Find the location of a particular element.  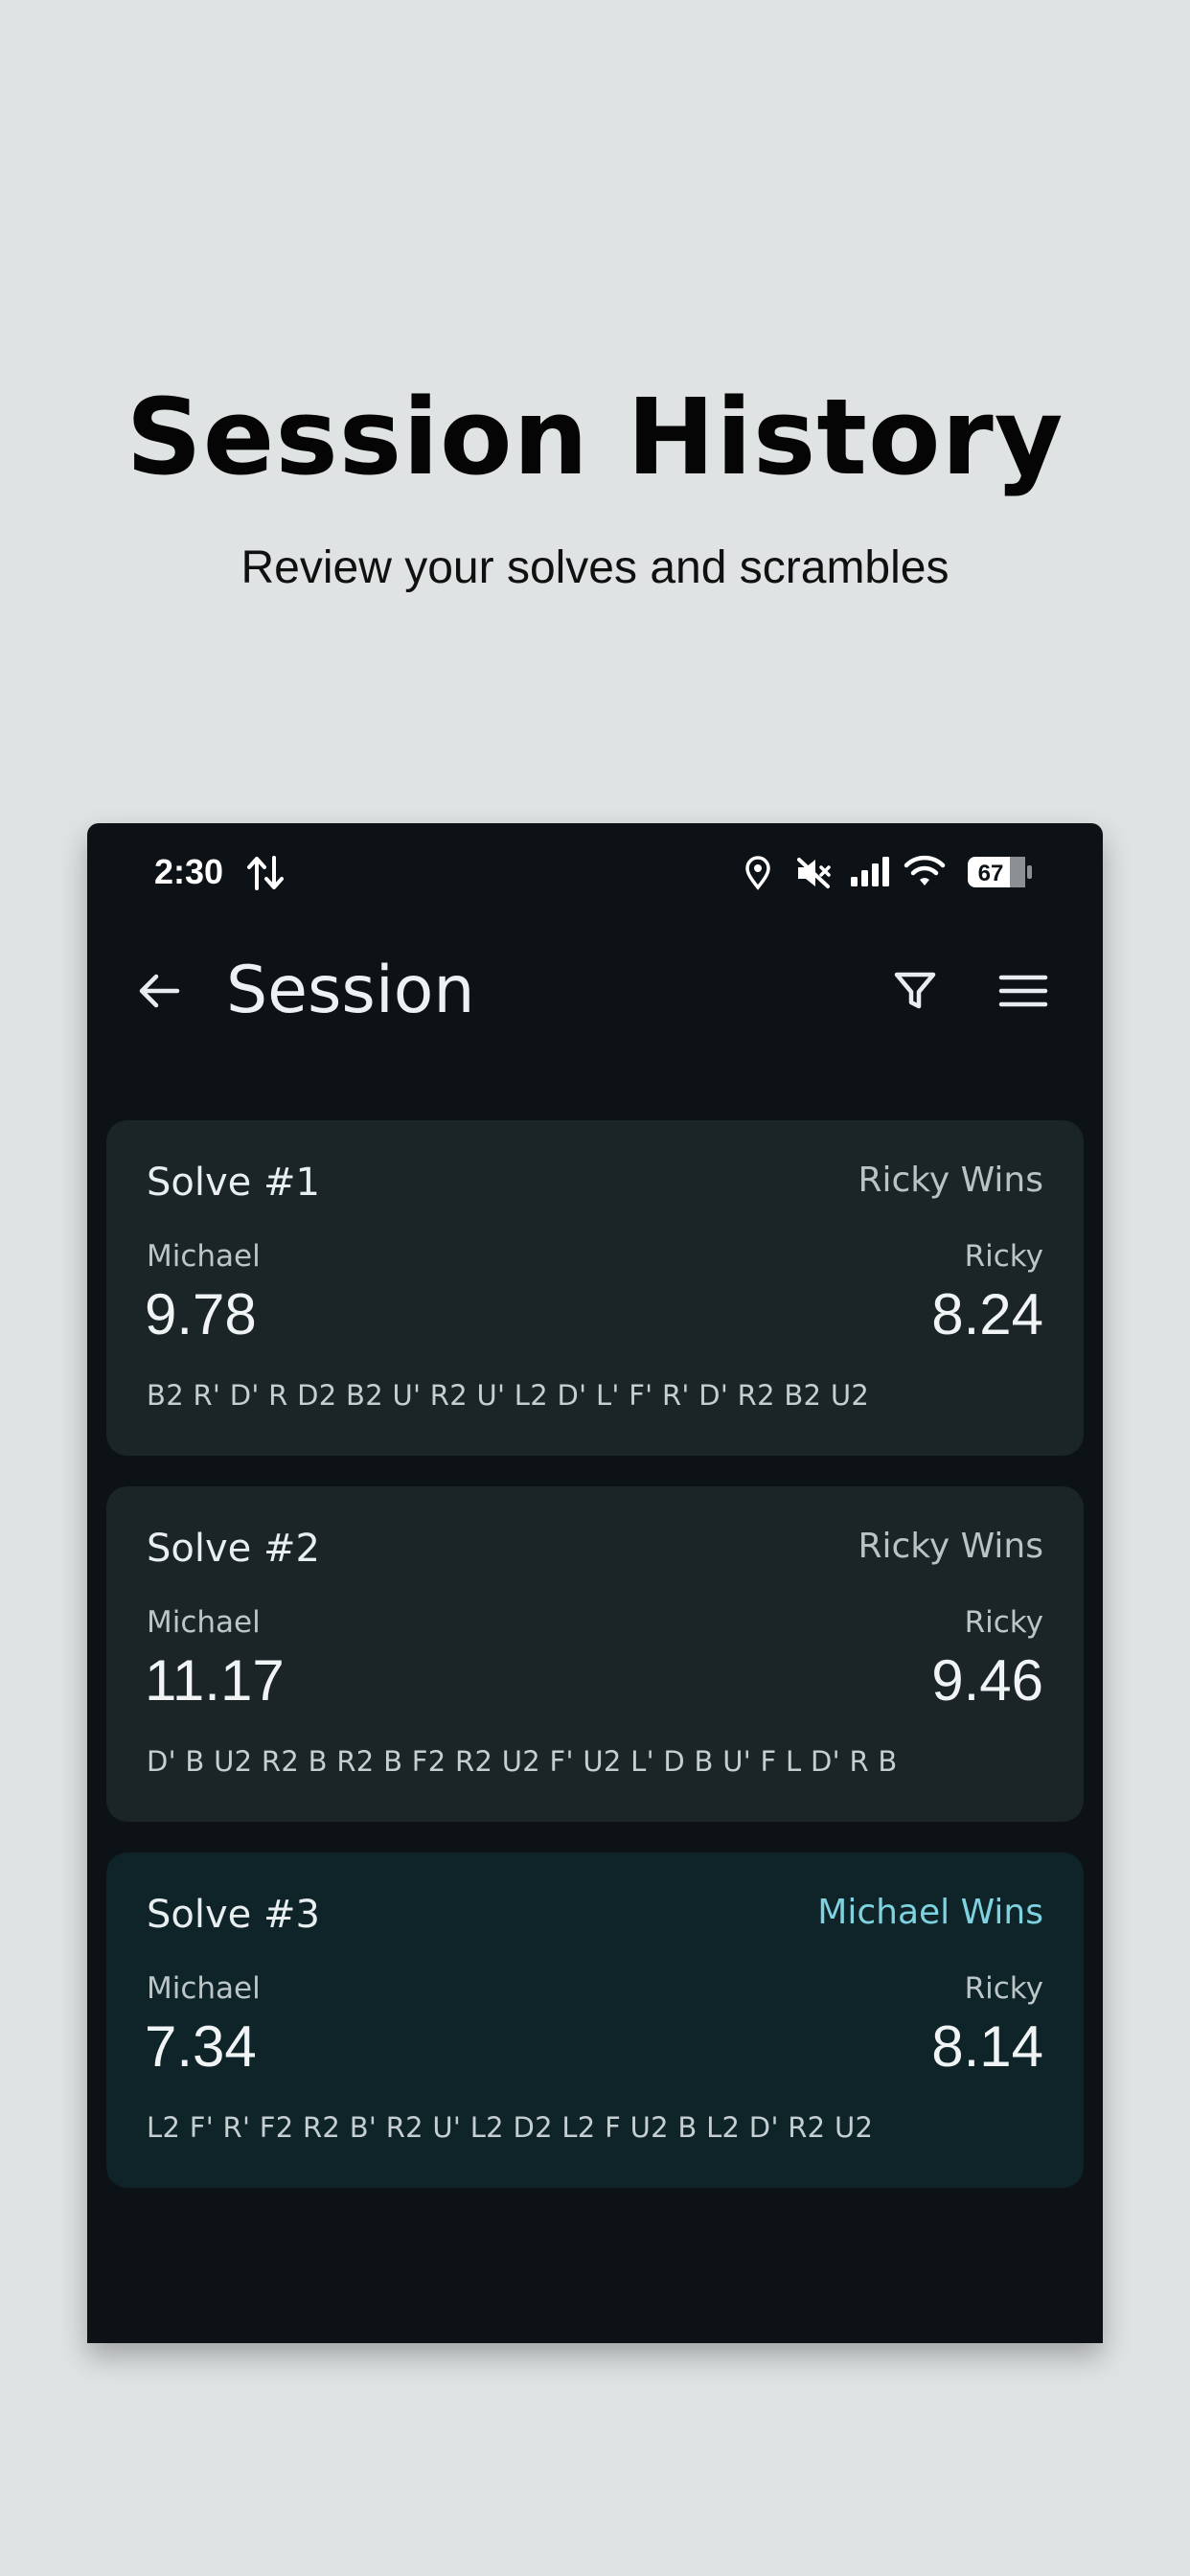

battery-icon: 67 is located at coordinates (1001, 874).